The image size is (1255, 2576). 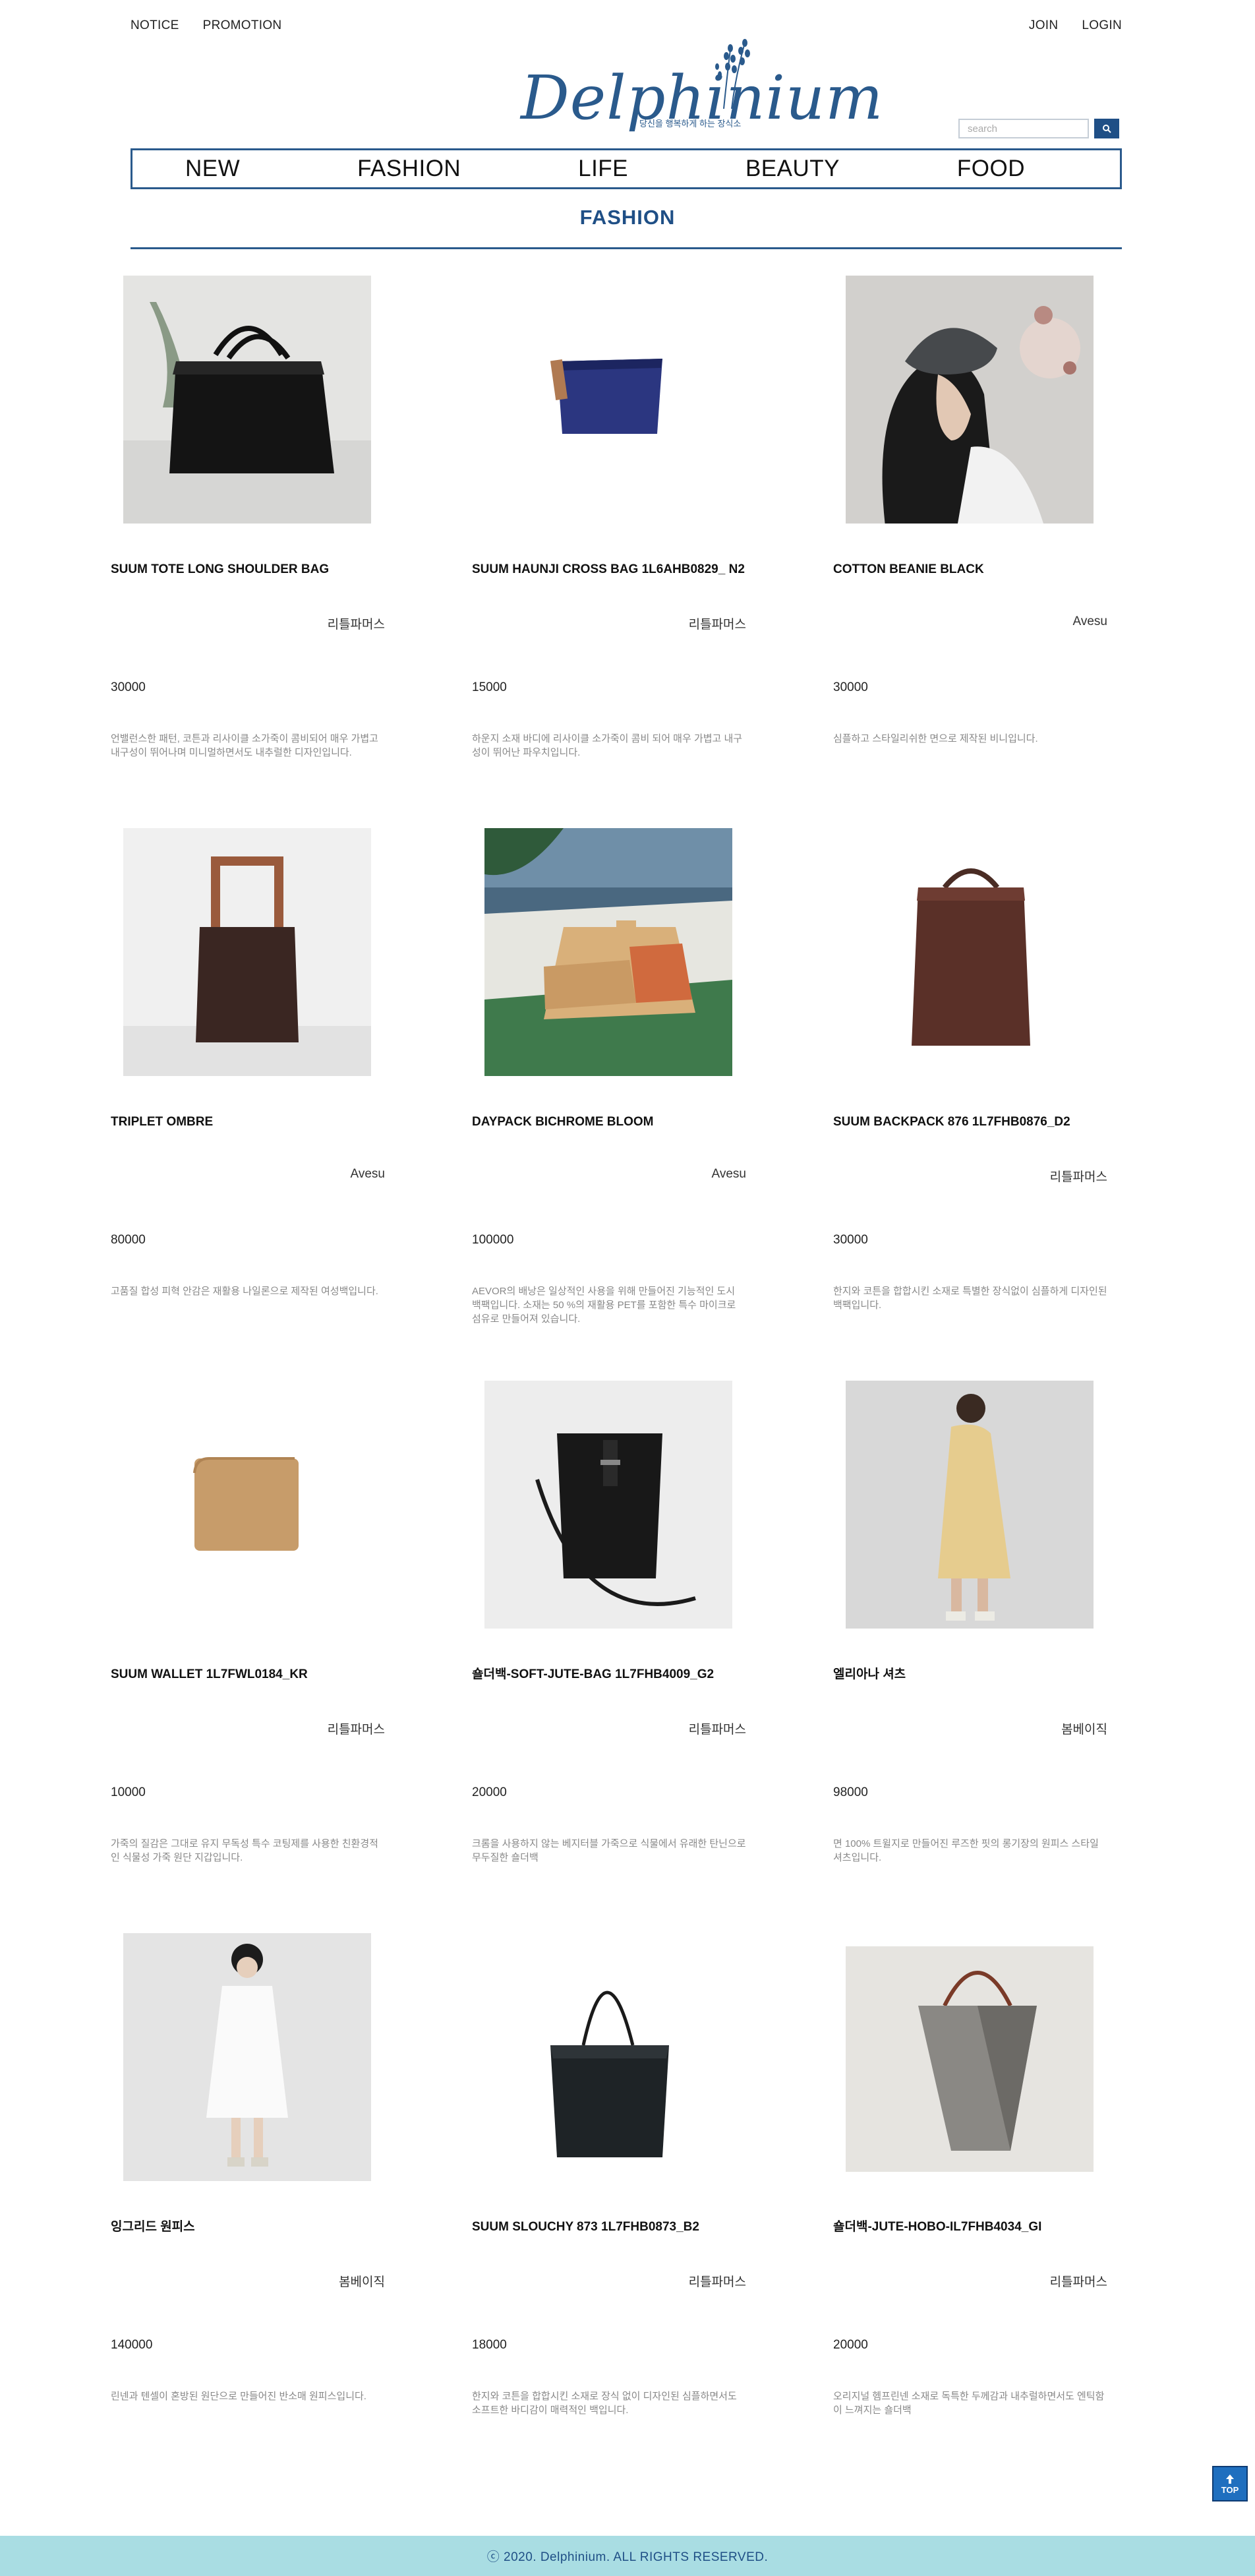 I want to click on product-image-white-dress-model, so click(x=247, y=2057).